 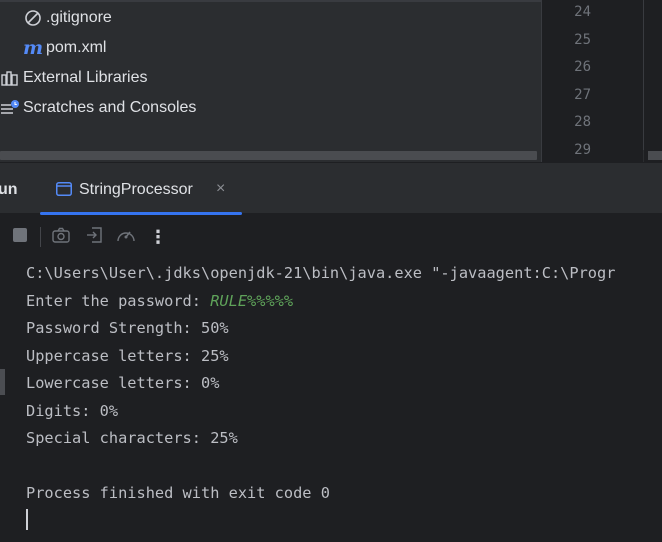 I want to click on toolbar-separator, so click(x=40, y=237).